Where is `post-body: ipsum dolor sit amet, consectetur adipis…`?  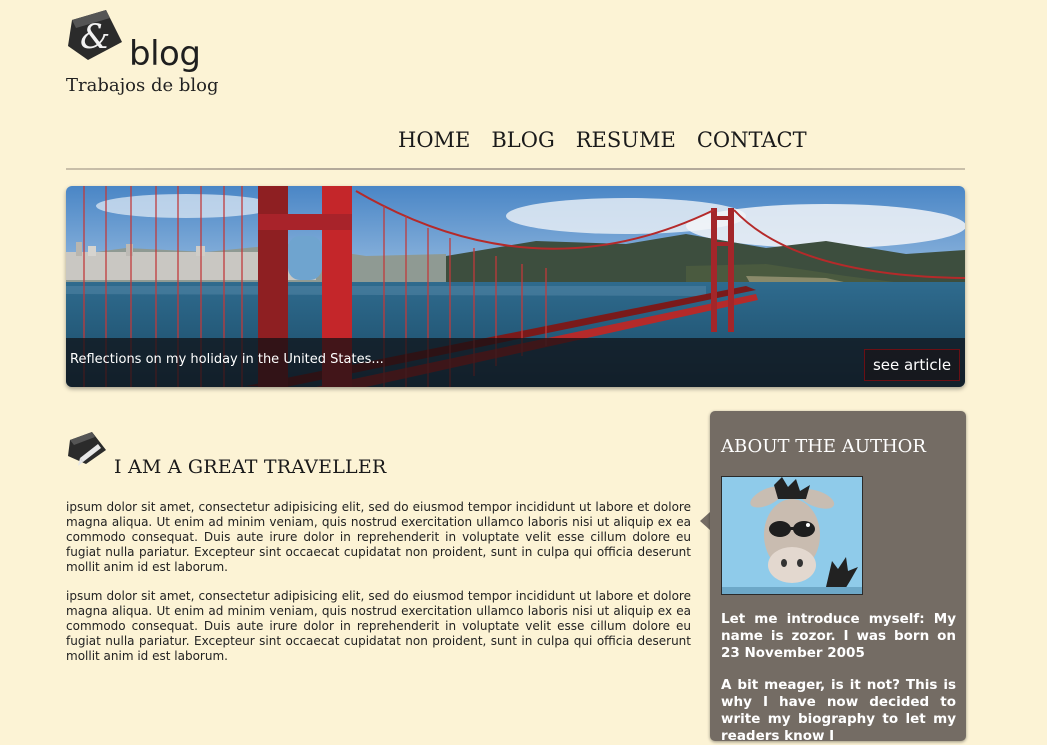
post-body: ipsum dolor sit amet, consectetur adipis… is located at coordinates (378, 589).